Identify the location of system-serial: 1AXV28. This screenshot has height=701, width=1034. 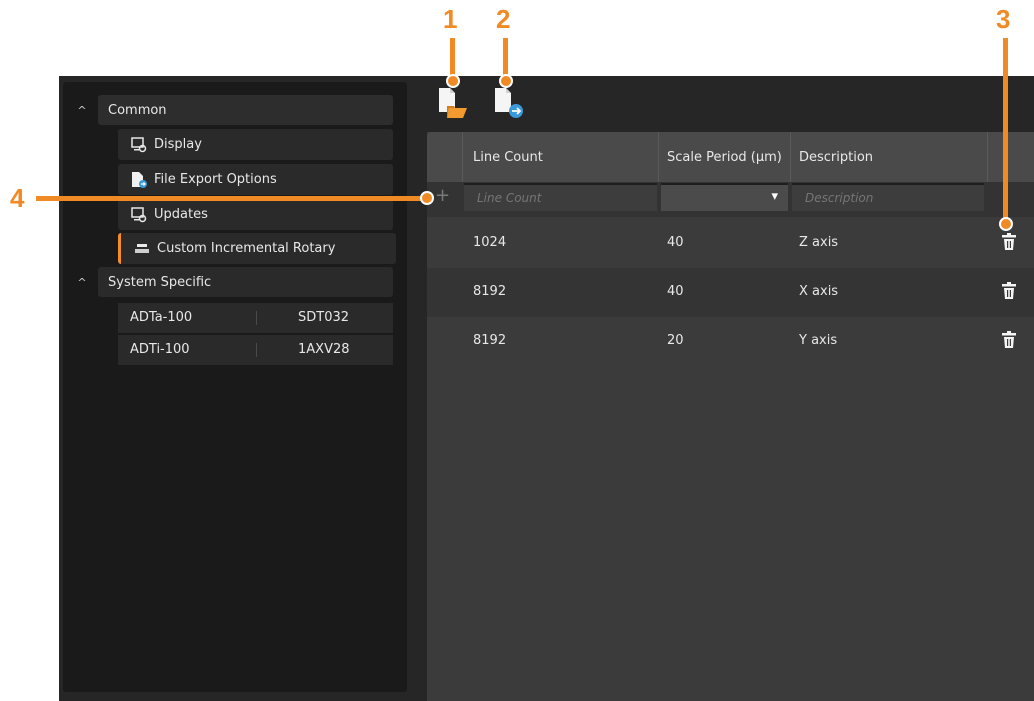
(324, 349).